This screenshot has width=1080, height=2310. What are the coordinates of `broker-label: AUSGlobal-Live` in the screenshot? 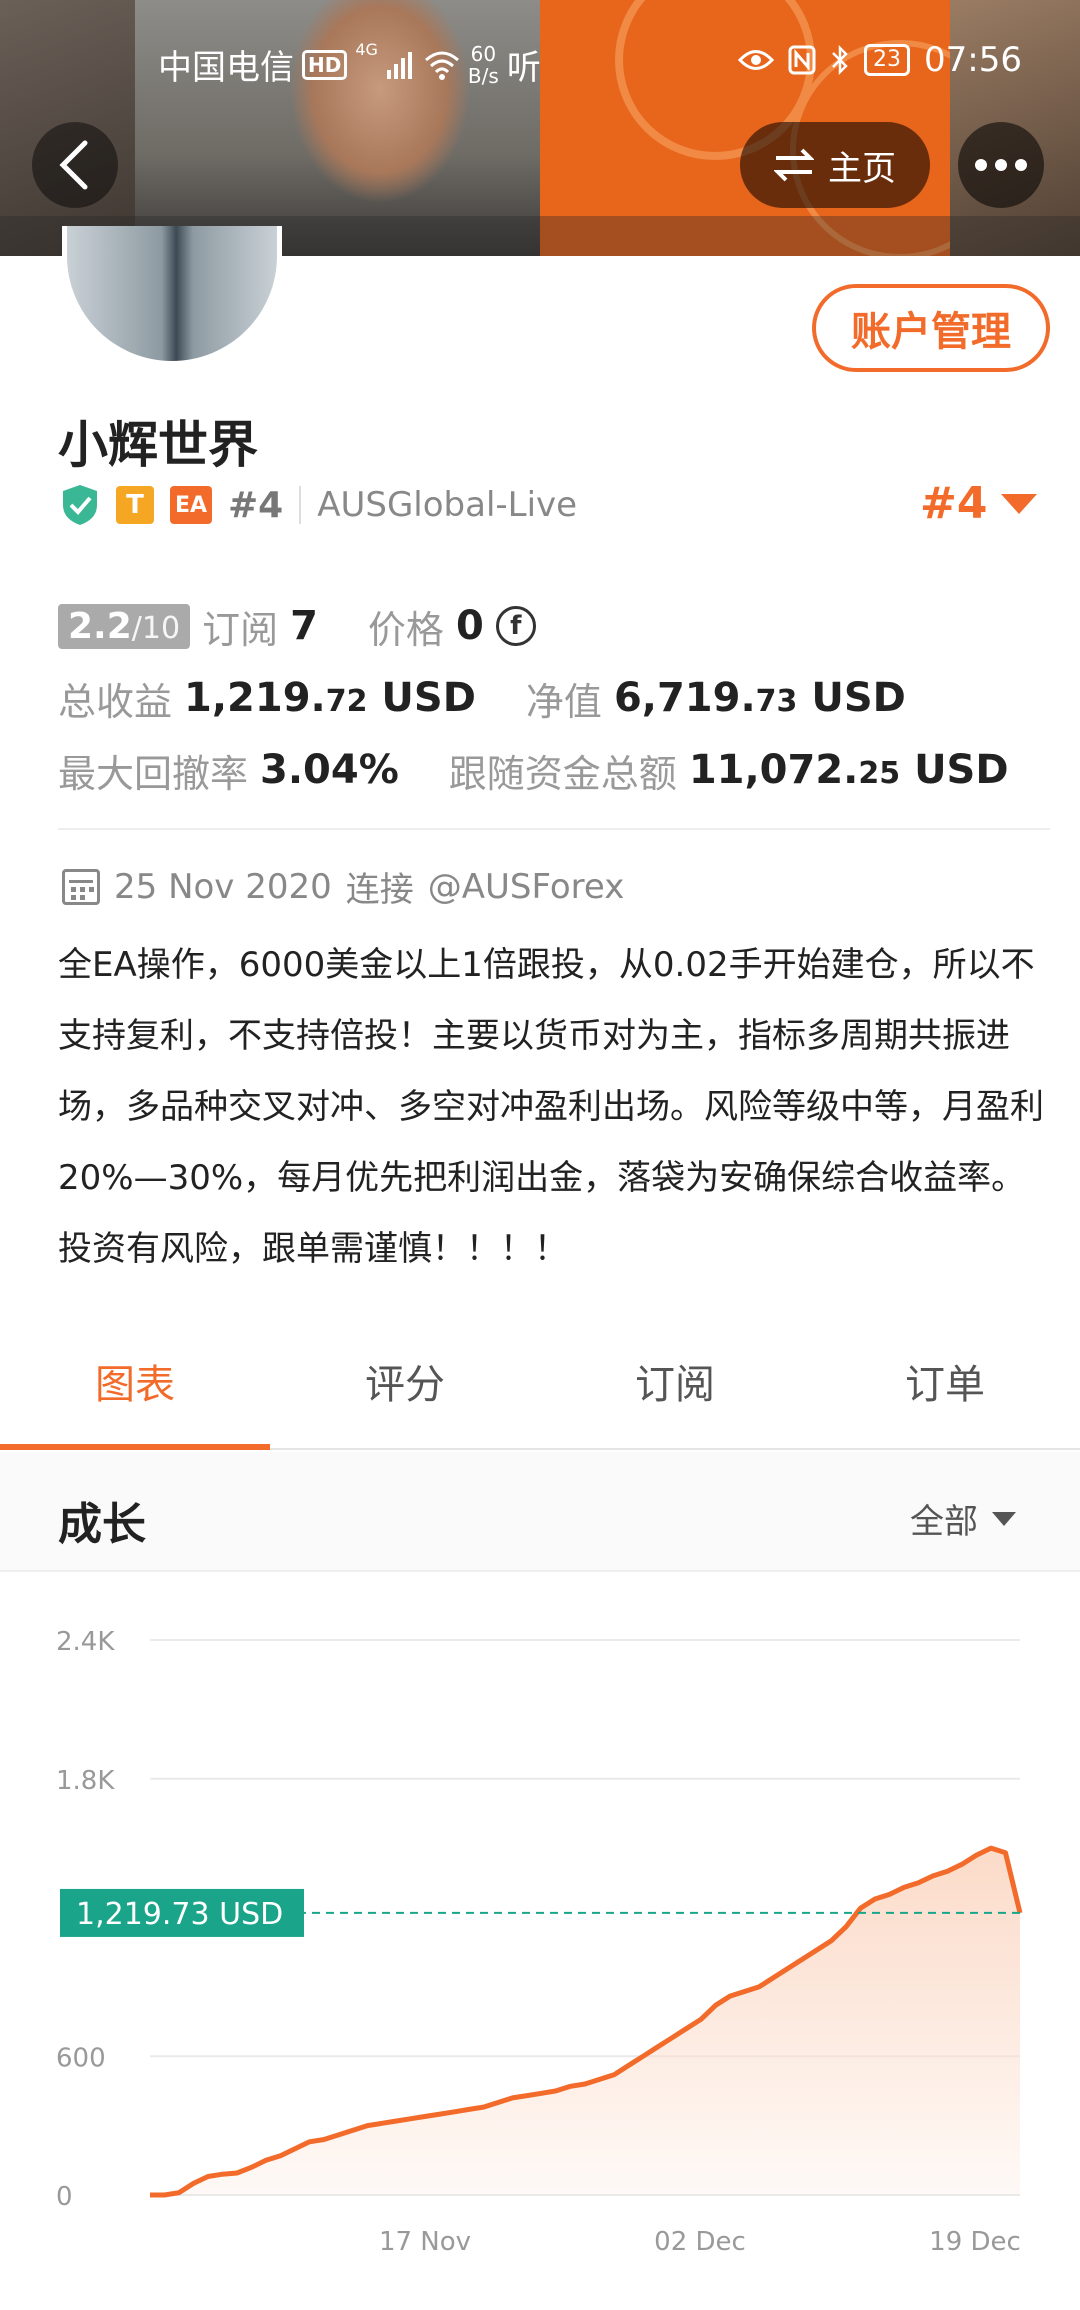 It's located at (447, 505).